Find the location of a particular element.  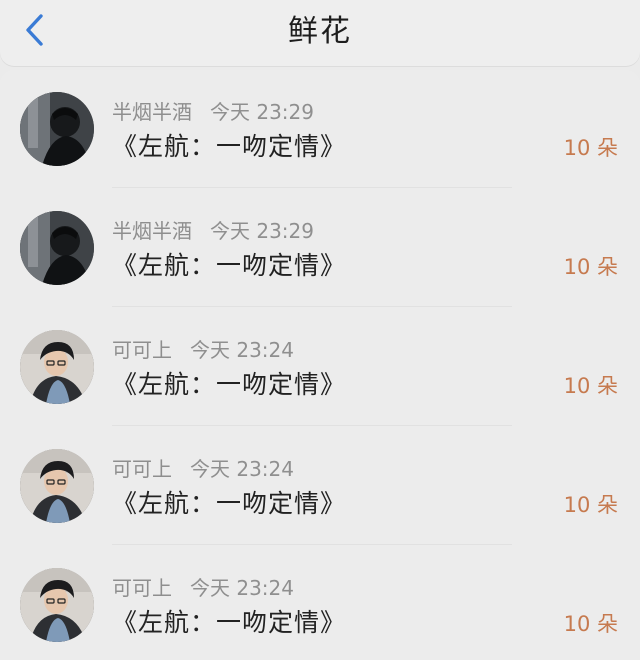

page-title: 鲜花 is located at coordinates (320, 31).